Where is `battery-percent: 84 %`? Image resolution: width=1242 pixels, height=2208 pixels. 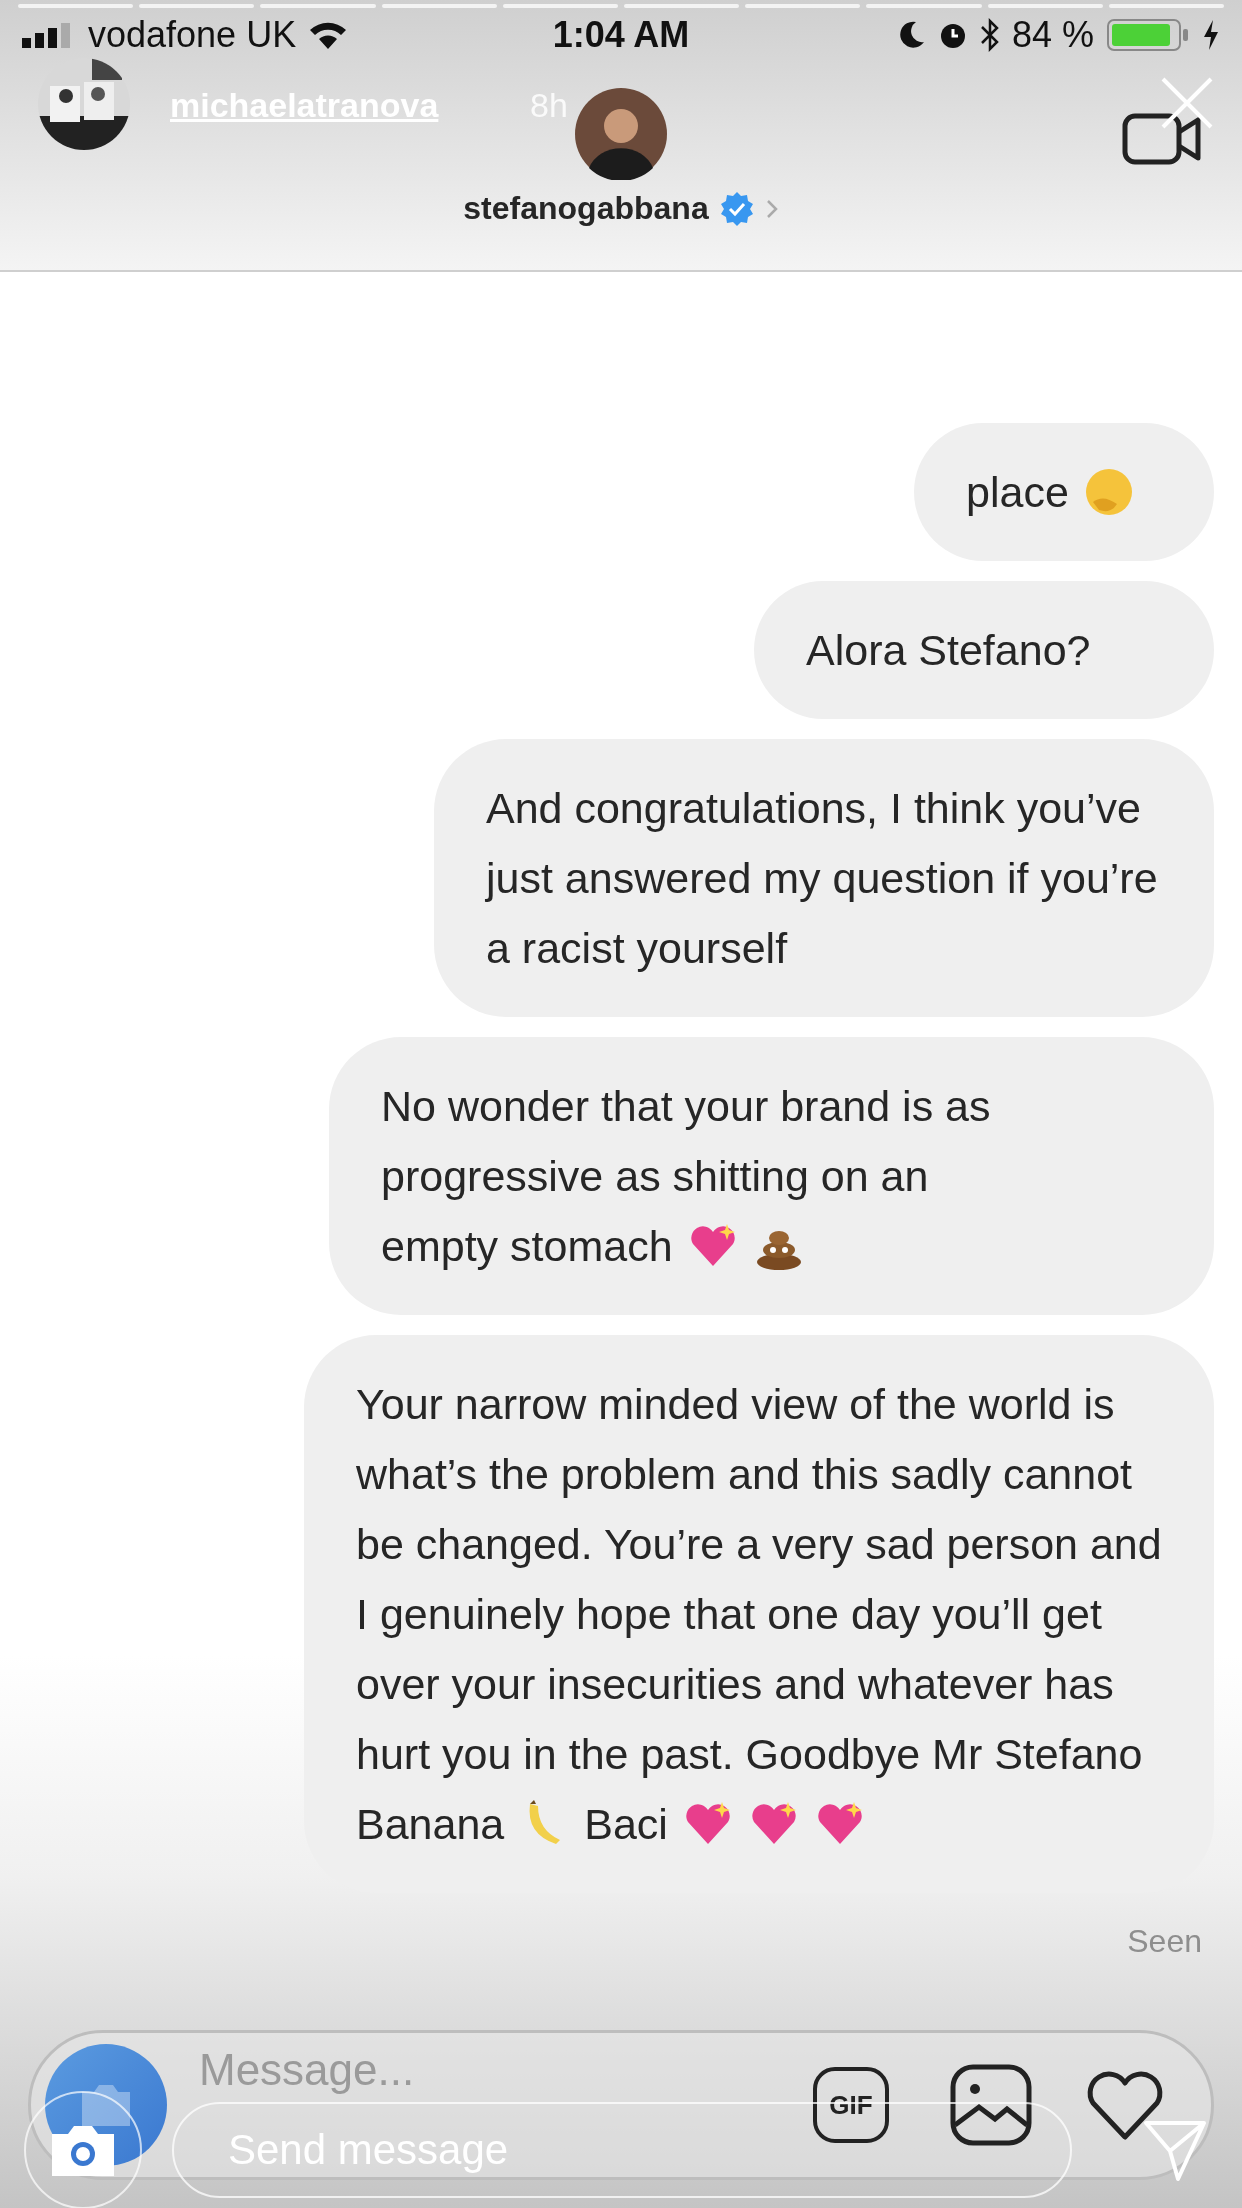 battery-percent: 84 % is located at coordinates (1052, 35).